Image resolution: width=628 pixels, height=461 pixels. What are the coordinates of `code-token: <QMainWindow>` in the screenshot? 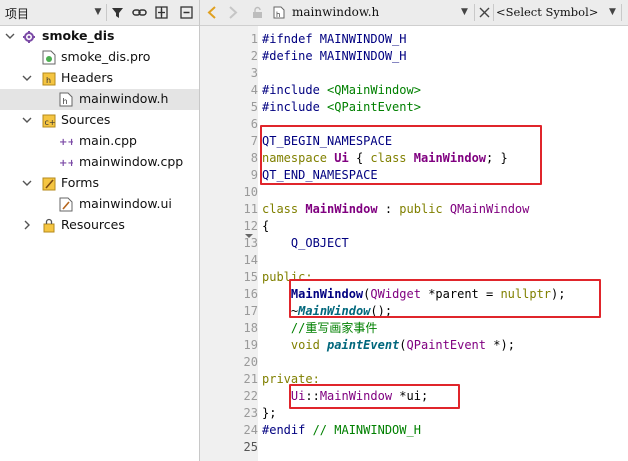 It's located at (374, 90).